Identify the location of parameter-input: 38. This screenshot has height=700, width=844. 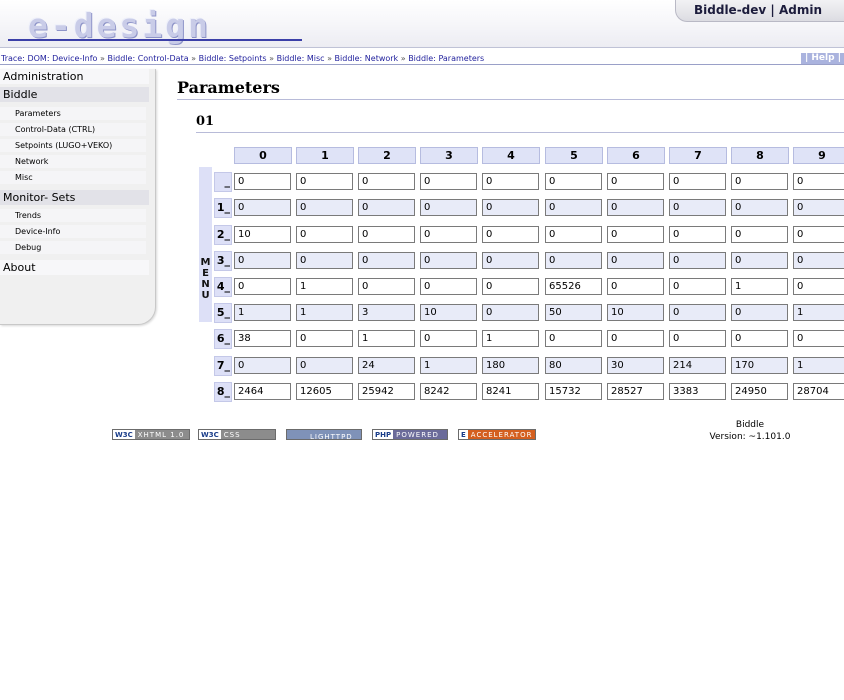
(262, 338).